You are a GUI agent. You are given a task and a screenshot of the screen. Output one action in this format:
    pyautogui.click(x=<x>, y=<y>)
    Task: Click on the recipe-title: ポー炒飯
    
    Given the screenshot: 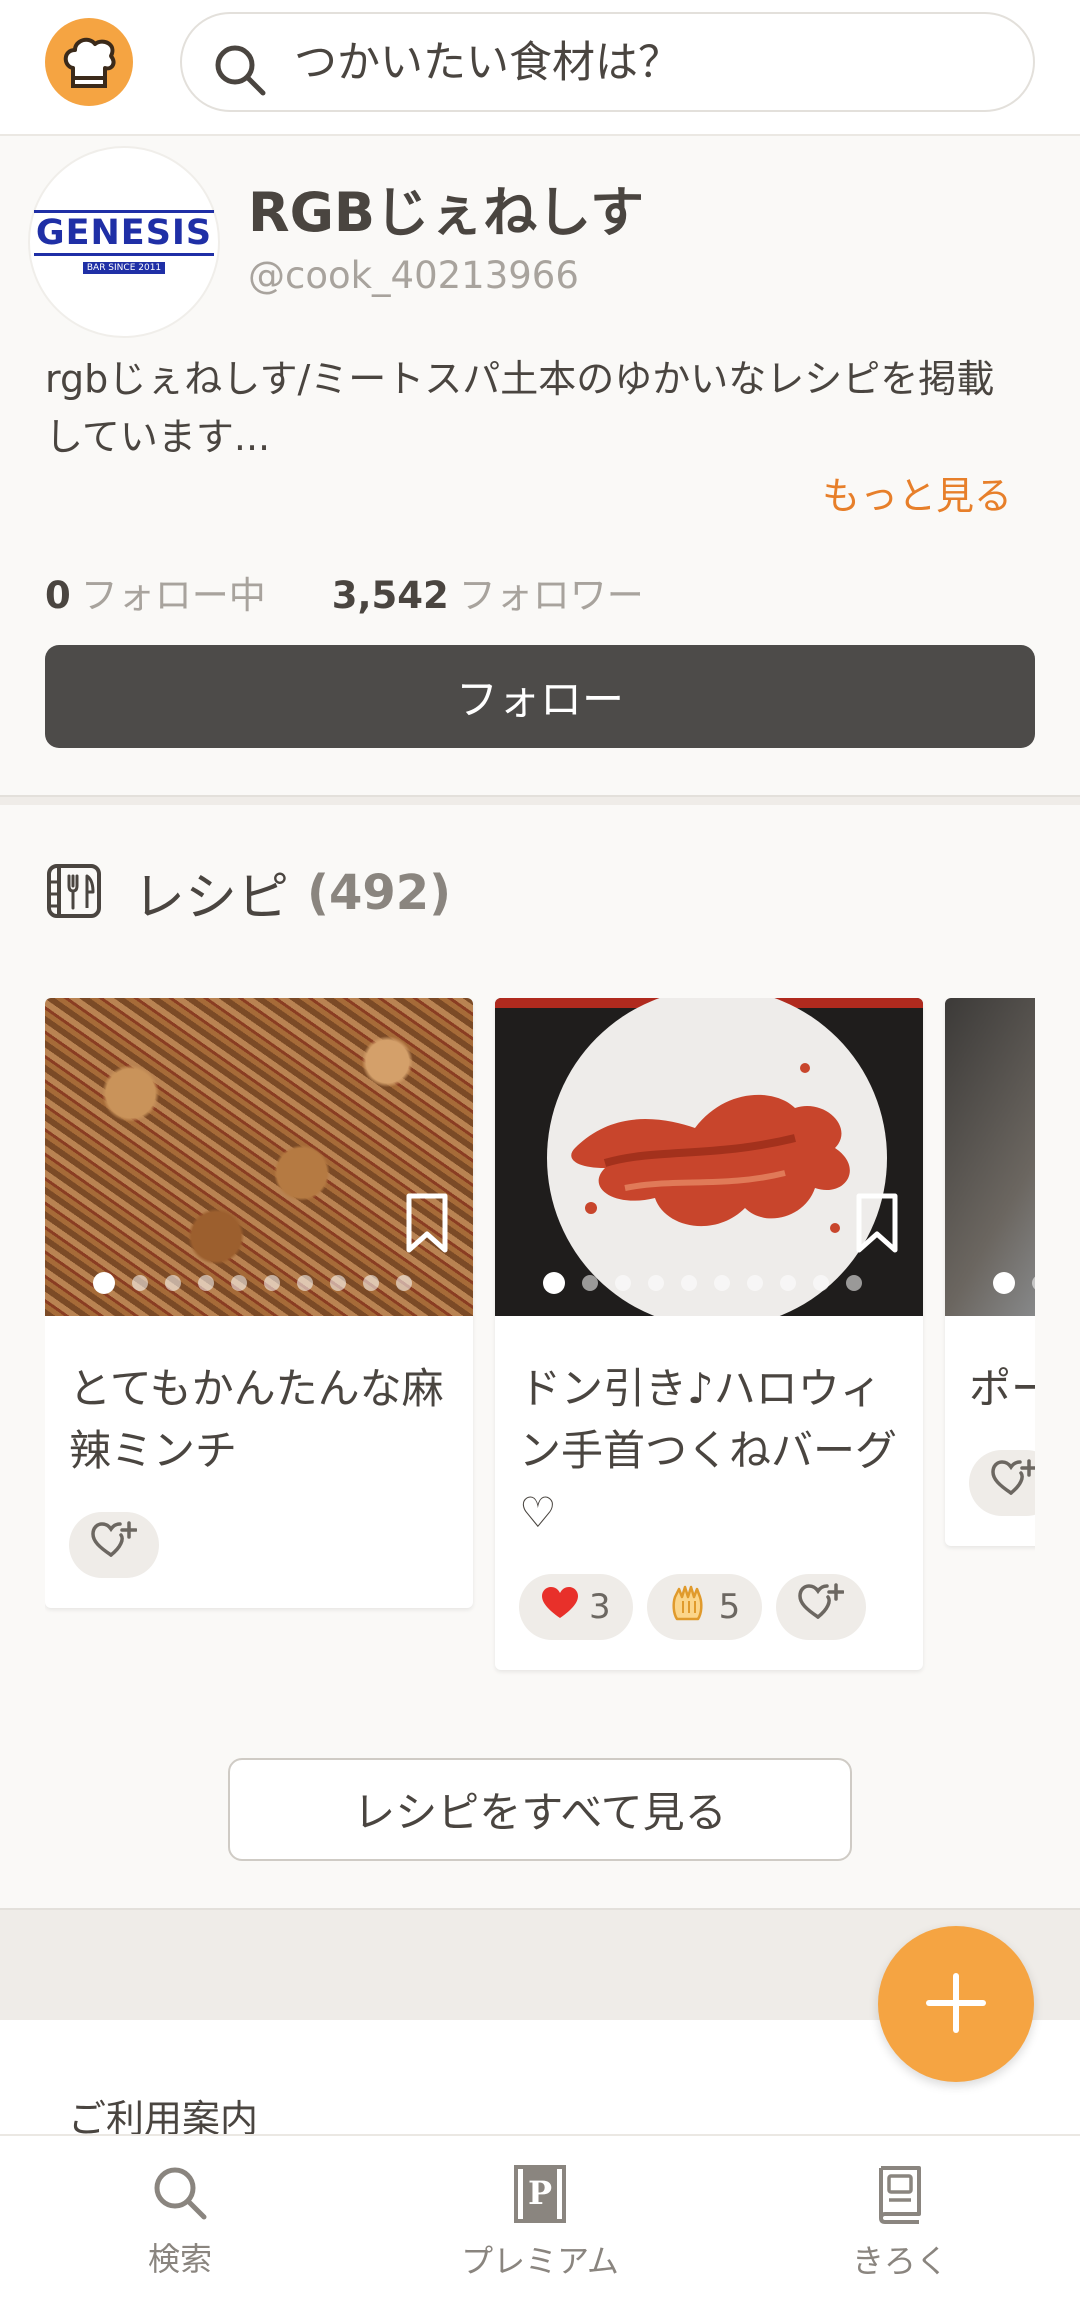 What is the action you would take?
    pyautogui.click(x=990, y=1368)
    